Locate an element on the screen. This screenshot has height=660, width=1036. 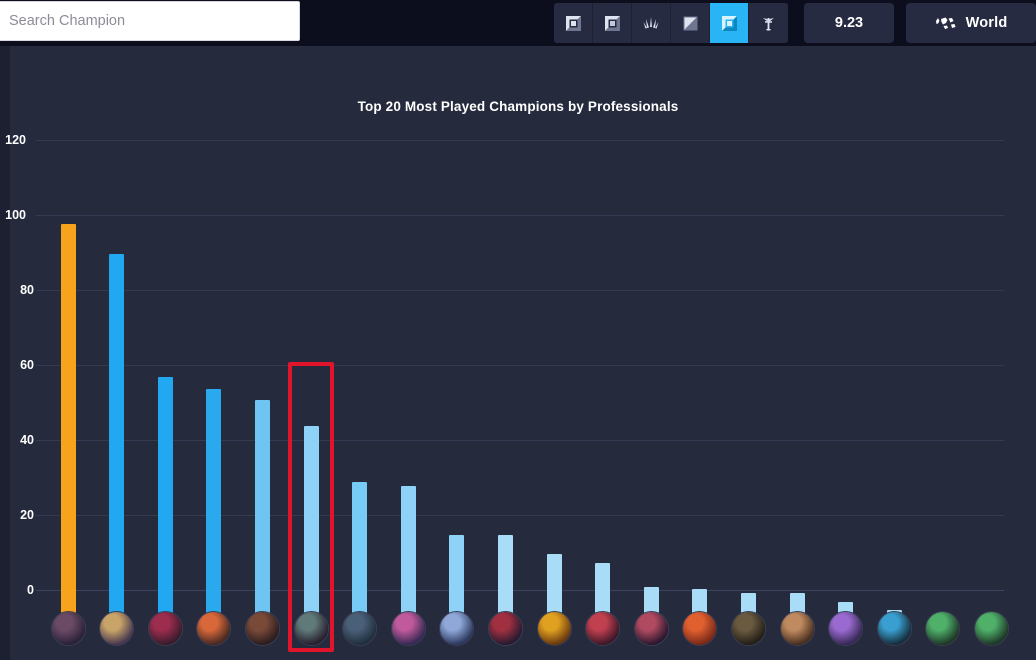
region-label: World is located at coordinates (986, 23).